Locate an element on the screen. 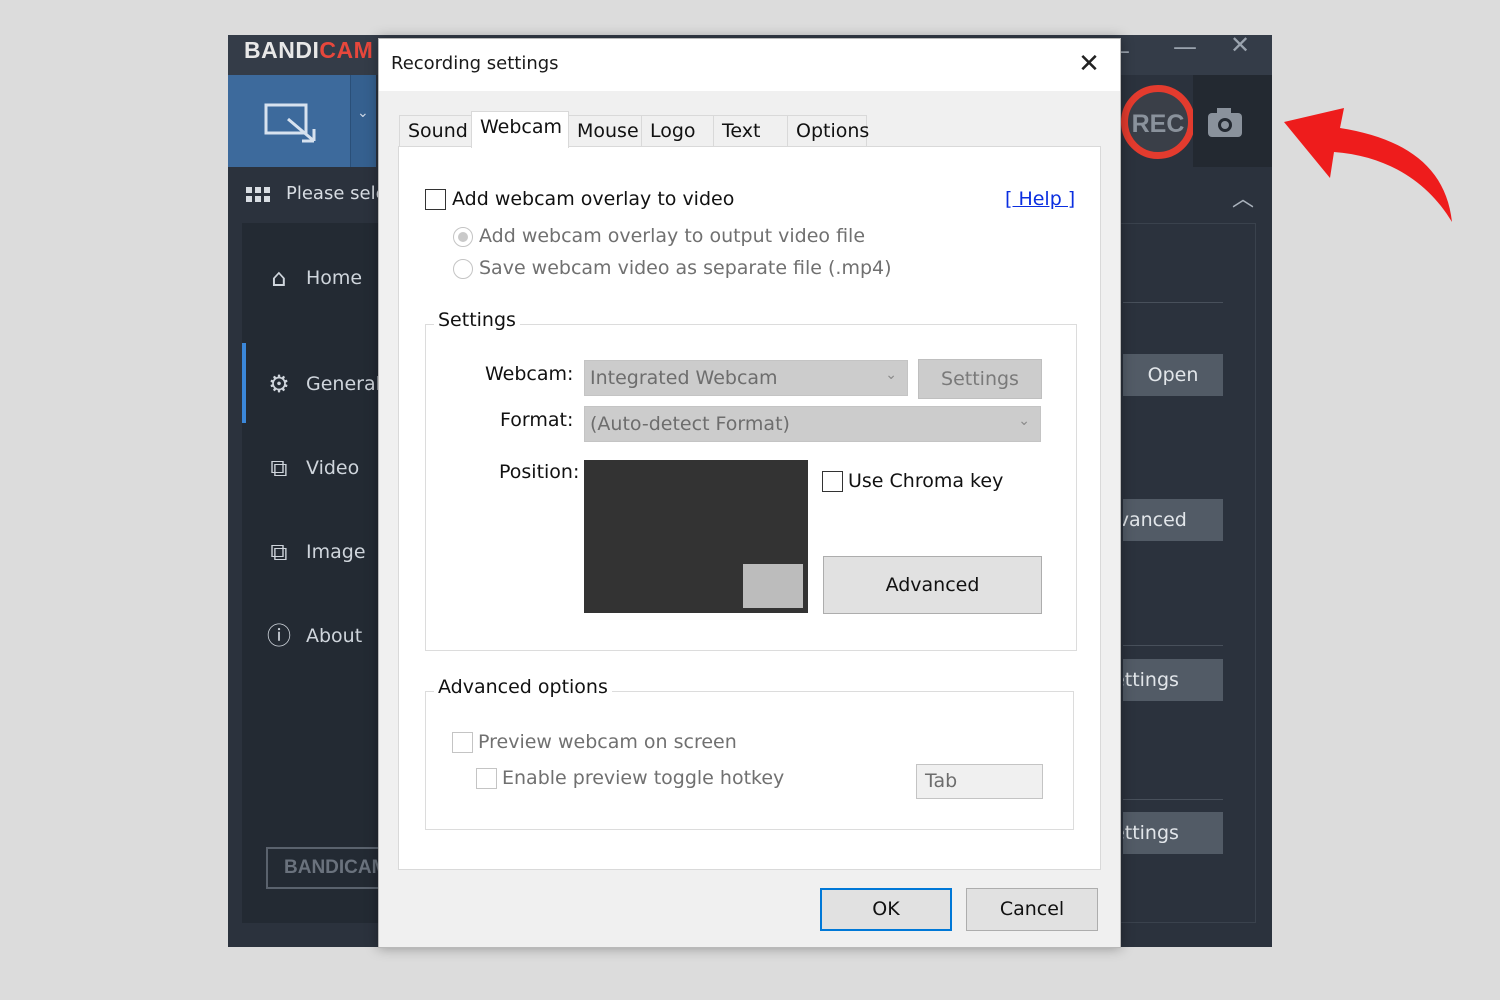  sidebar-item-label: General is located at coordinates (343, 384).